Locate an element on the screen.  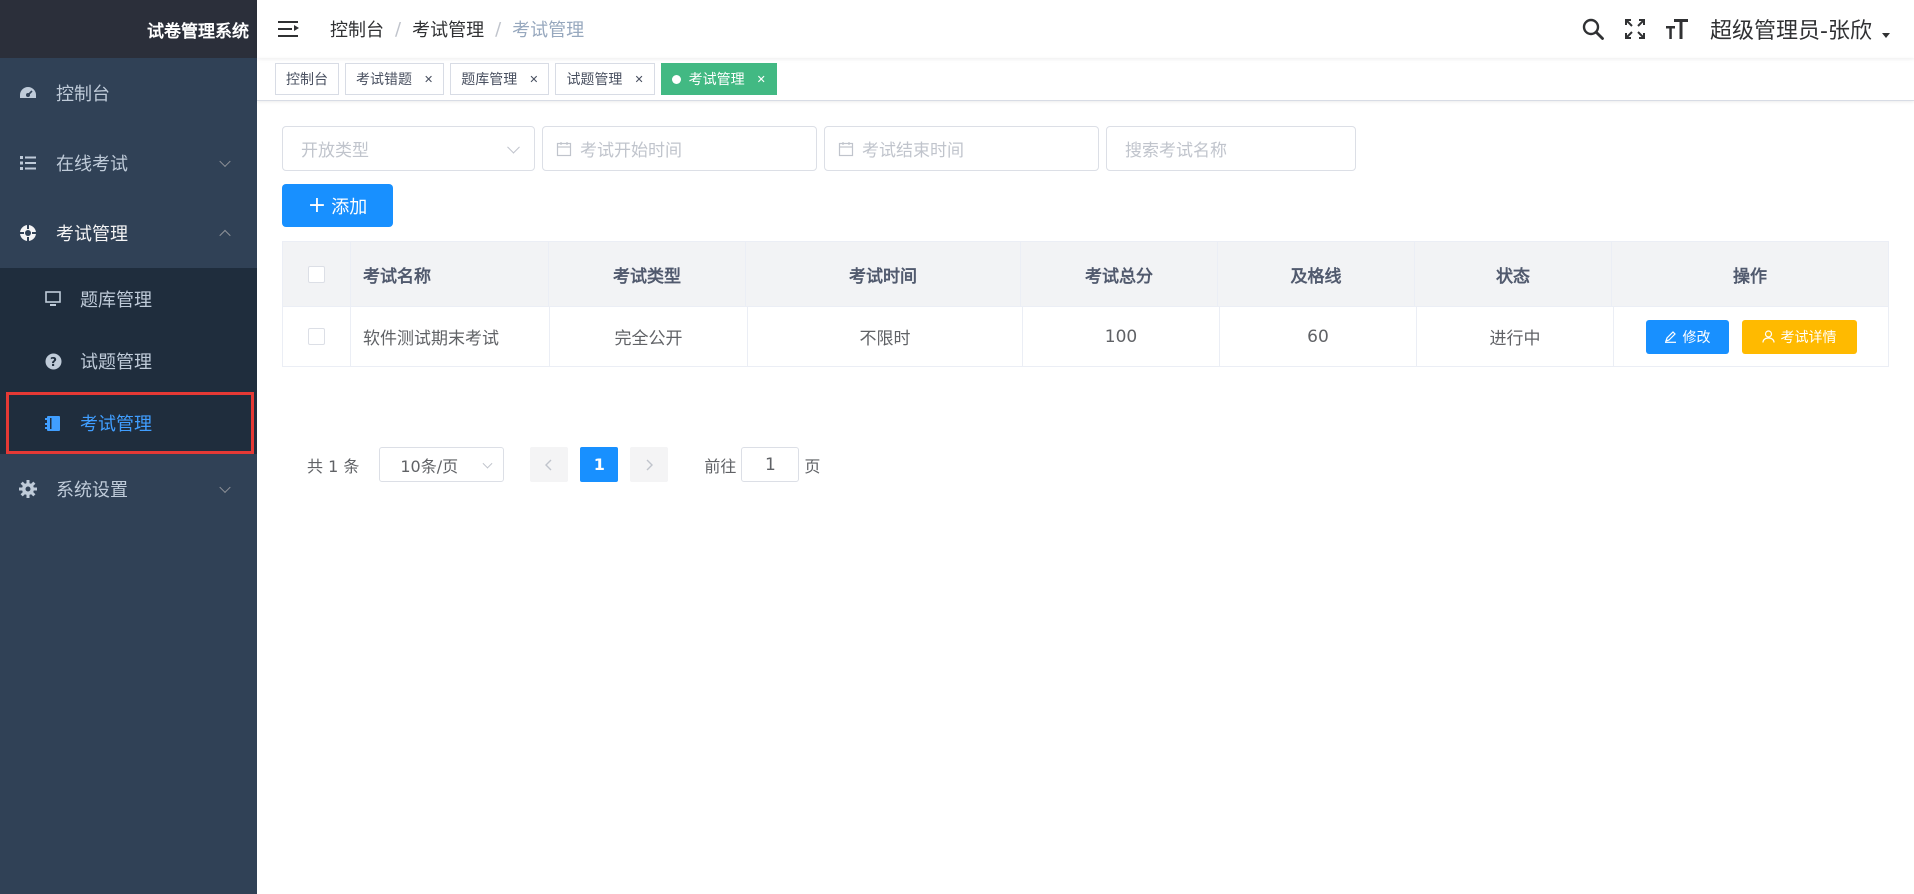
goto-page-input: 1 is located at coordinates (770, 464).